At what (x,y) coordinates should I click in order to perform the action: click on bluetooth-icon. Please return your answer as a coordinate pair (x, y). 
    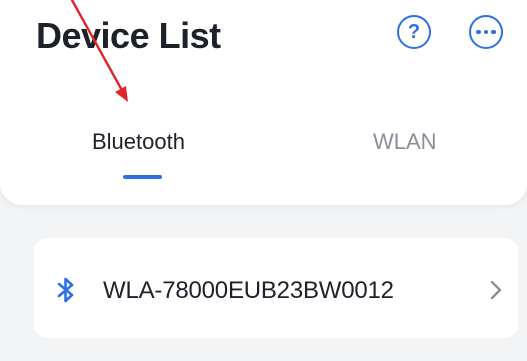
    Looking at the image, I should click on (65, 290).